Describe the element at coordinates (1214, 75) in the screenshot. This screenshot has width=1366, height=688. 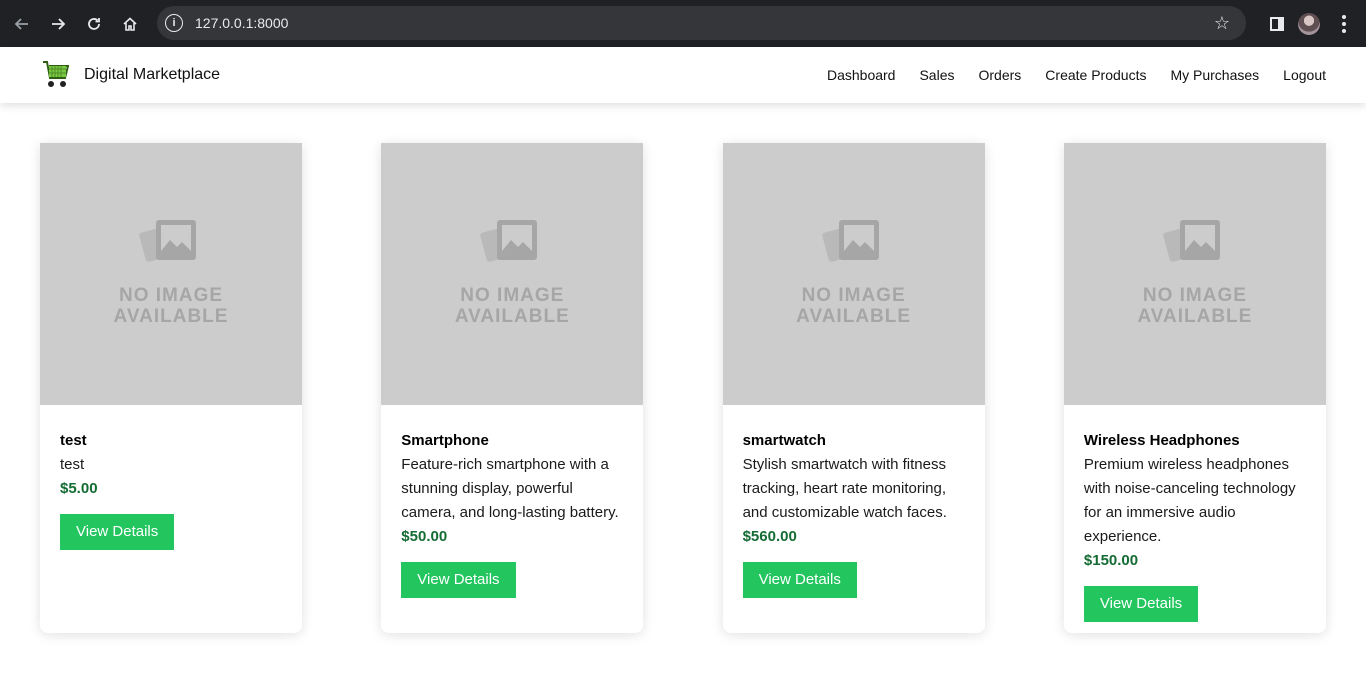
I see `nav-my-purchases: My Purchases` at that location.